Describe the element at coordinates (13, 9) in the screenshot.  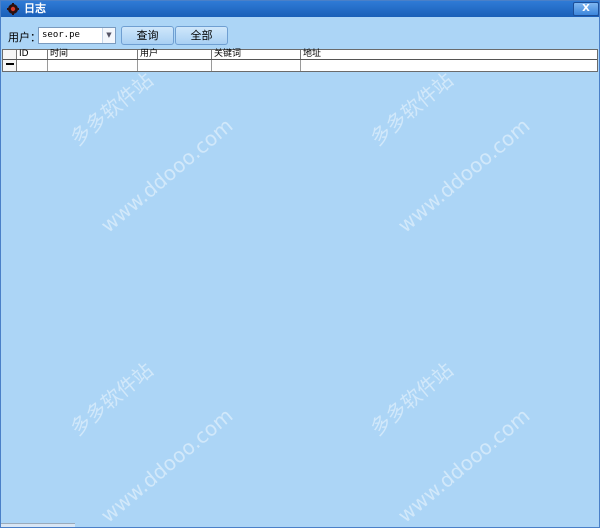
I see `gear-icon` at that location.